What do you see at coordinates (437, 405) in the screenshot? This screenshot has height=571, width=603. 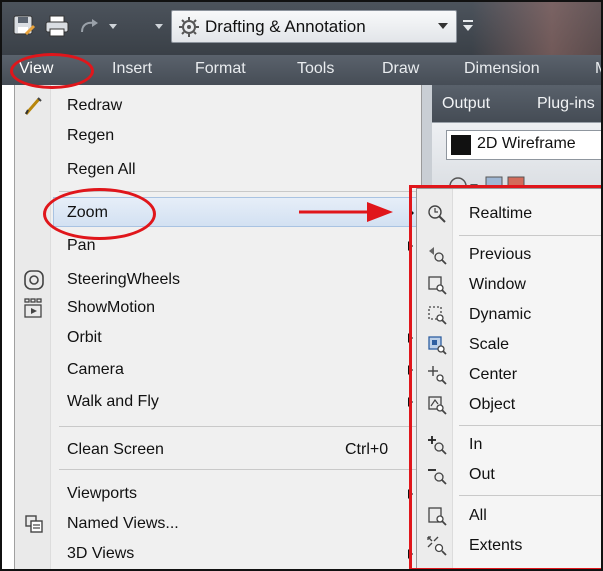 I see `zoom-object-icon` at bounding box center [437, 405].